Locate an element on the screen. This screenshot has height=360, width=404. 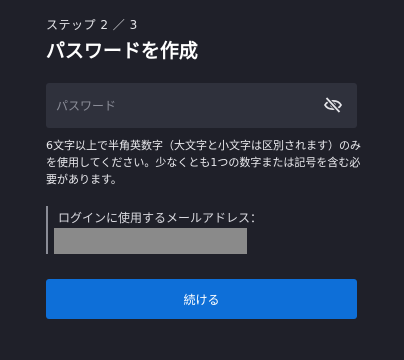
eye-slash-icon is located at coordinates (333, 105).